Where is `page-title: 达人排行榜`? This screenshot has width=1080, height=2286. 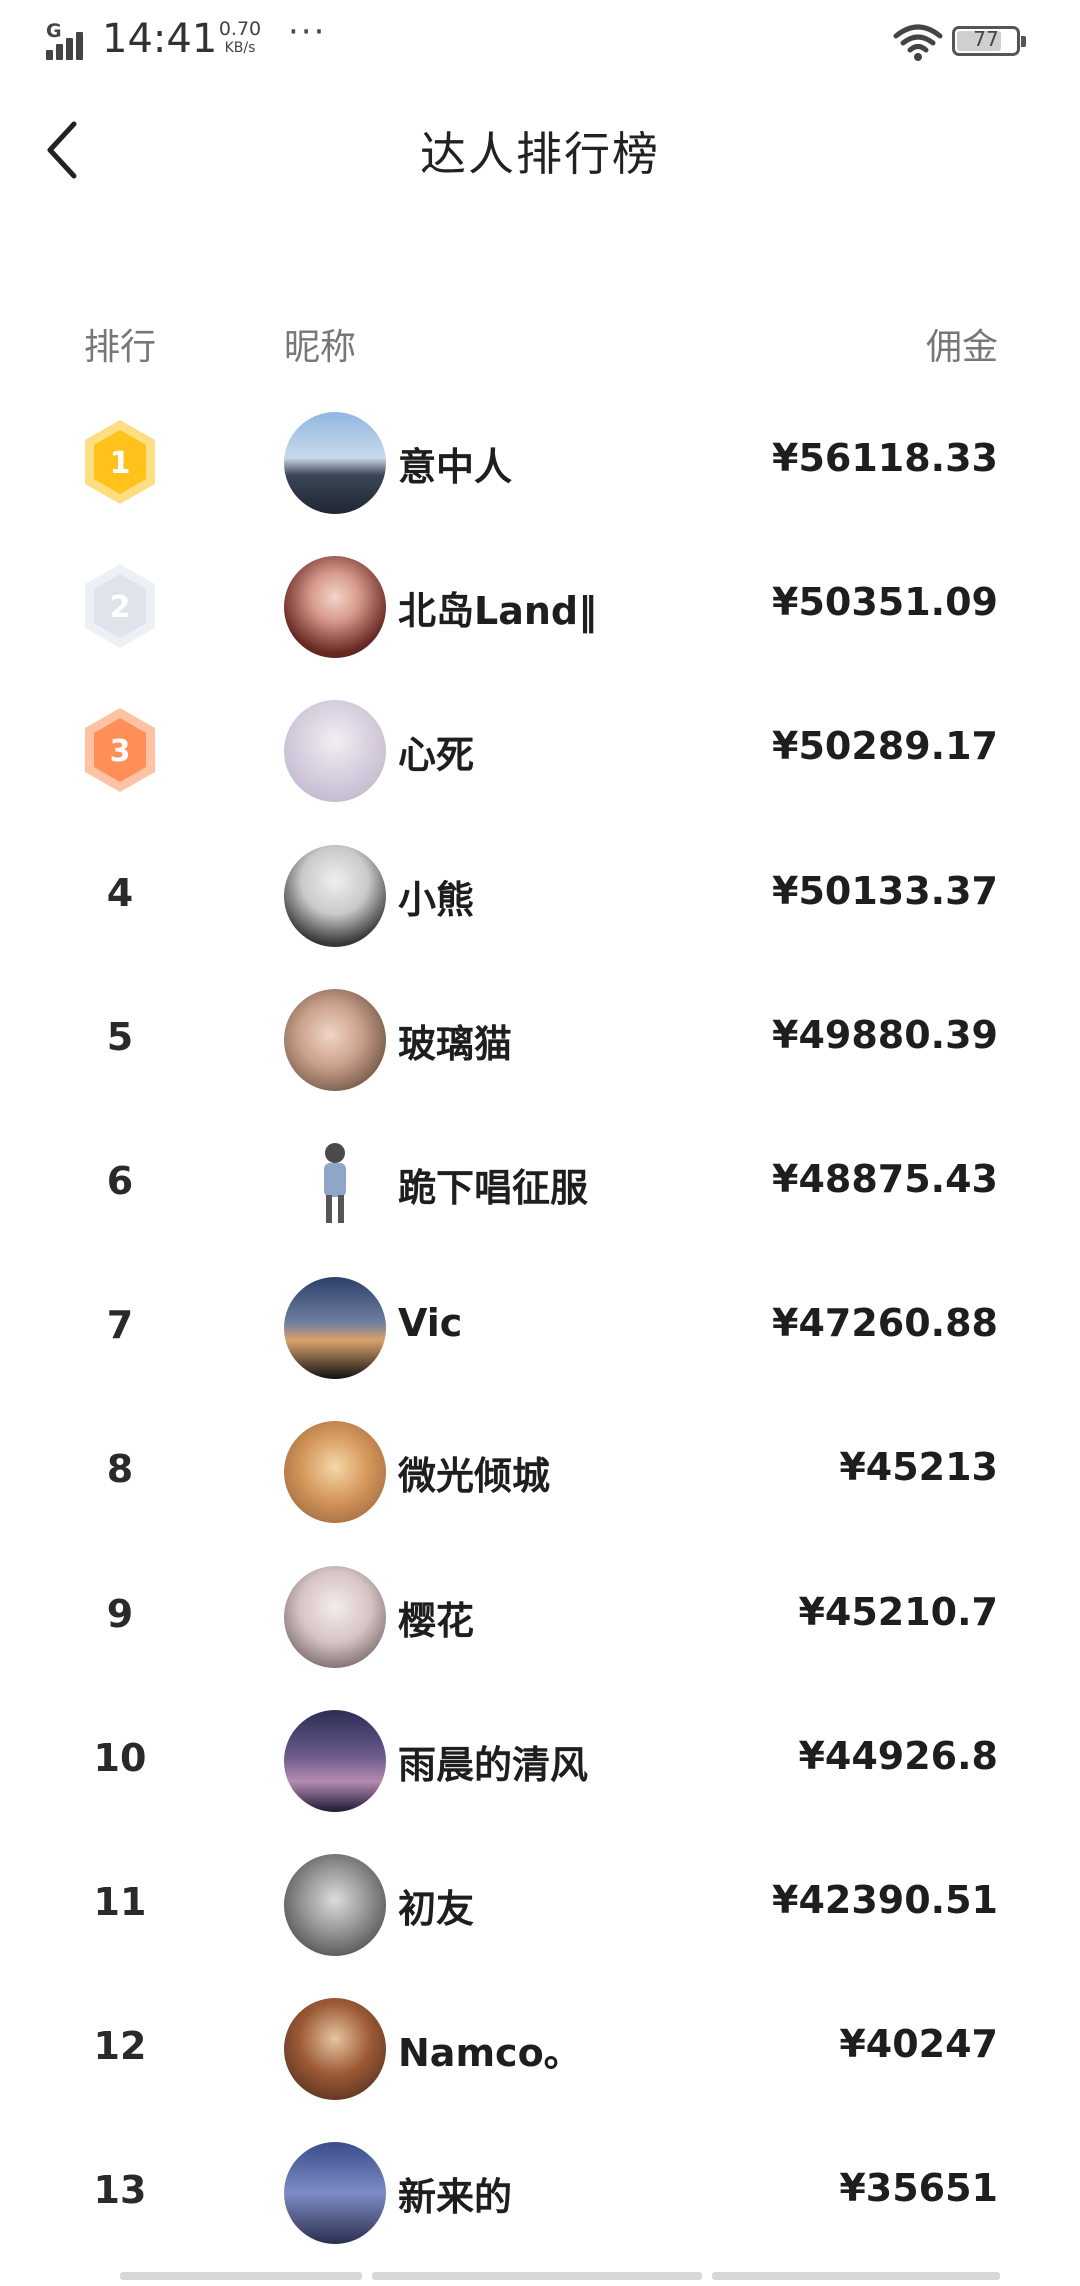
page-title: 达人排行榜 is located at coordinates (540, 154).